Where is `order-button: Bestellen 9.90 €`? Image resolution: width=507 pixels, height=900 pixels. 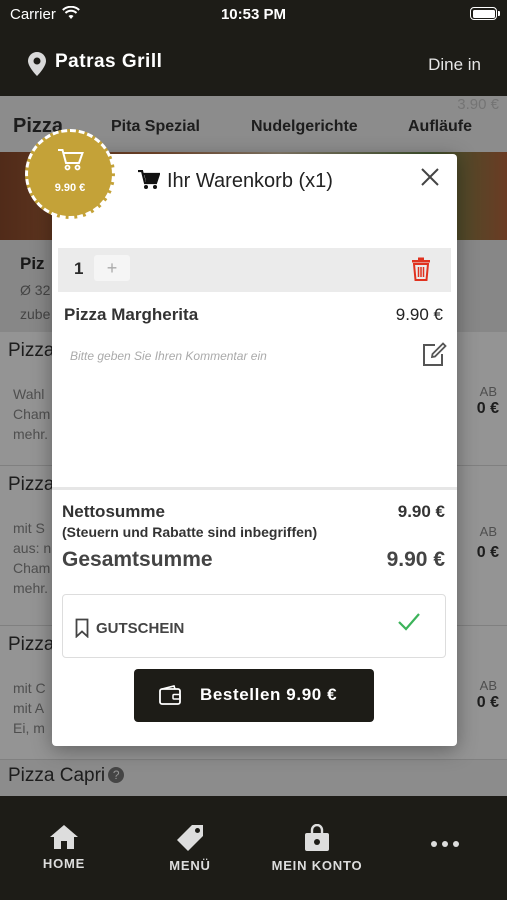
order-button: Bestellen 9.90 € is located at coordinates (254, 695).